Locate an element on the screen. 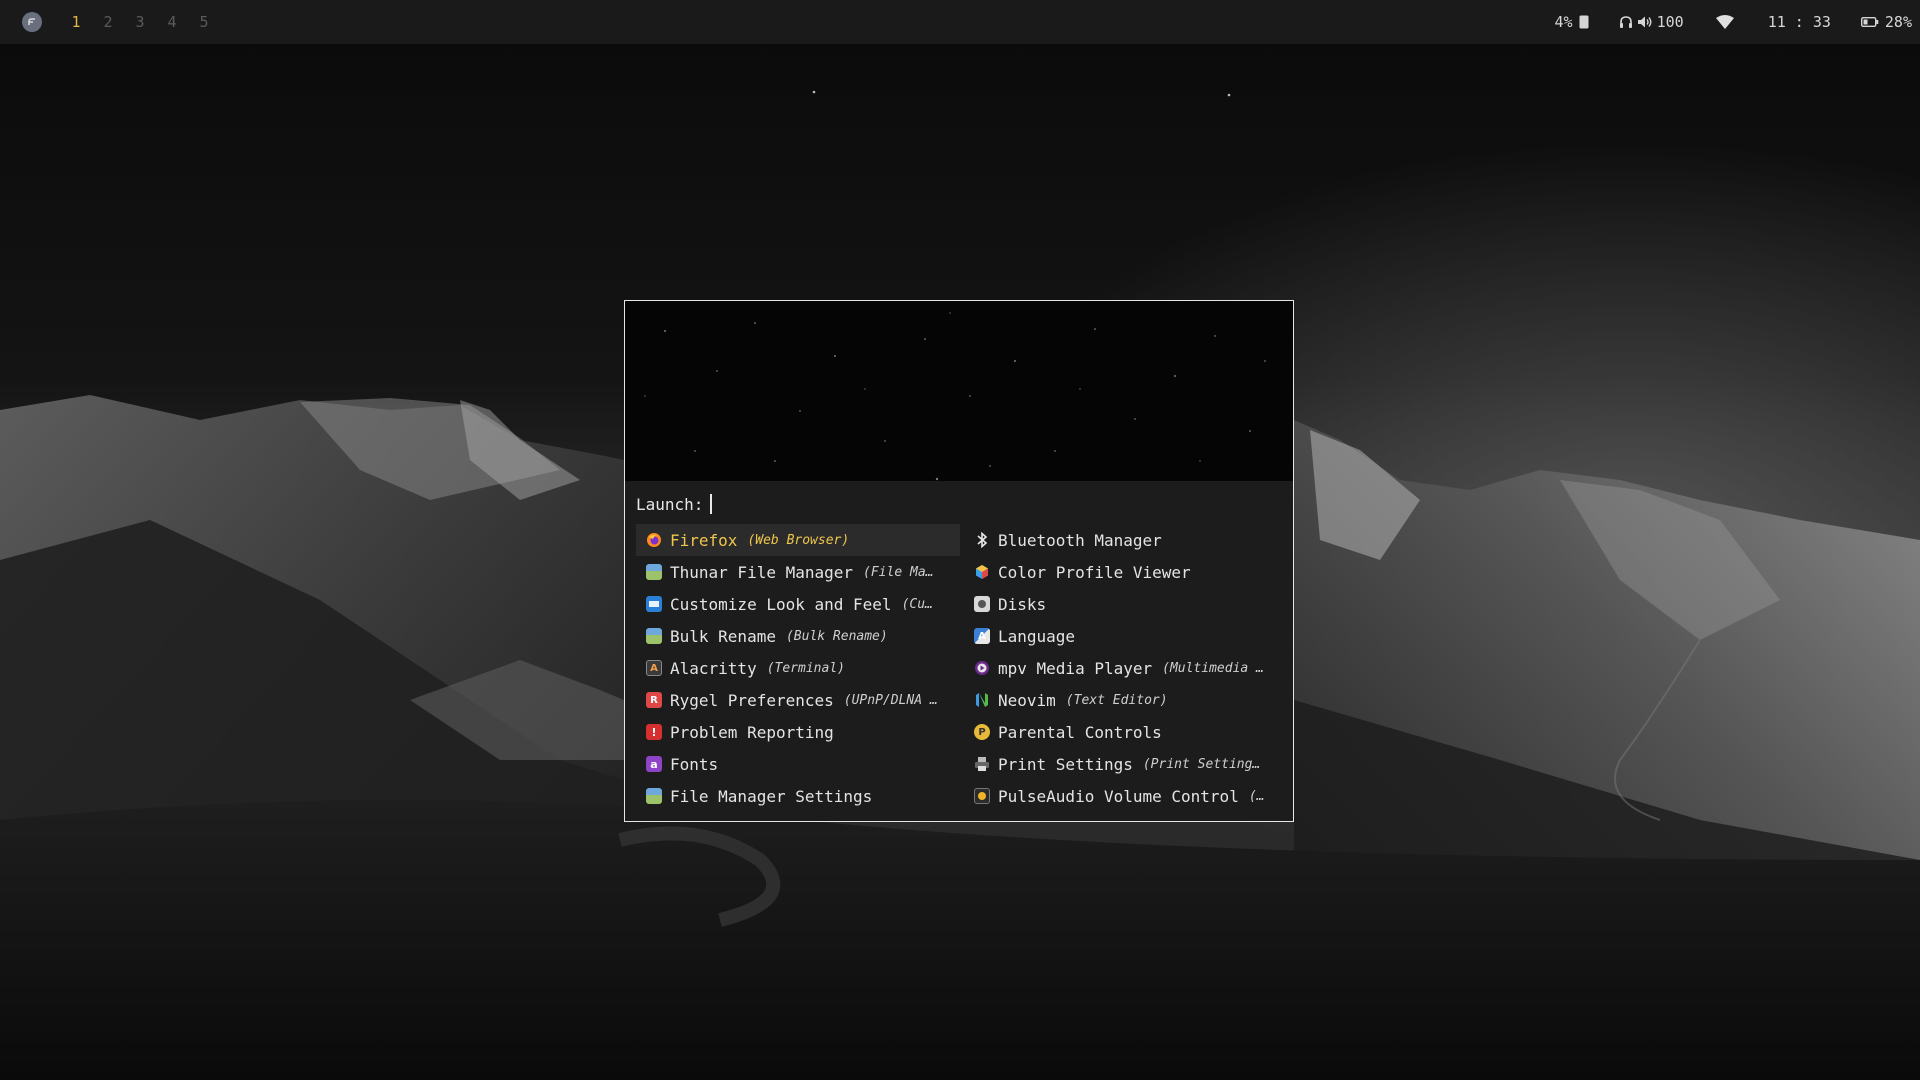 This screenshot has width=1920, height=1080. volume-value: 100 is located at coordinates (1670, 22).